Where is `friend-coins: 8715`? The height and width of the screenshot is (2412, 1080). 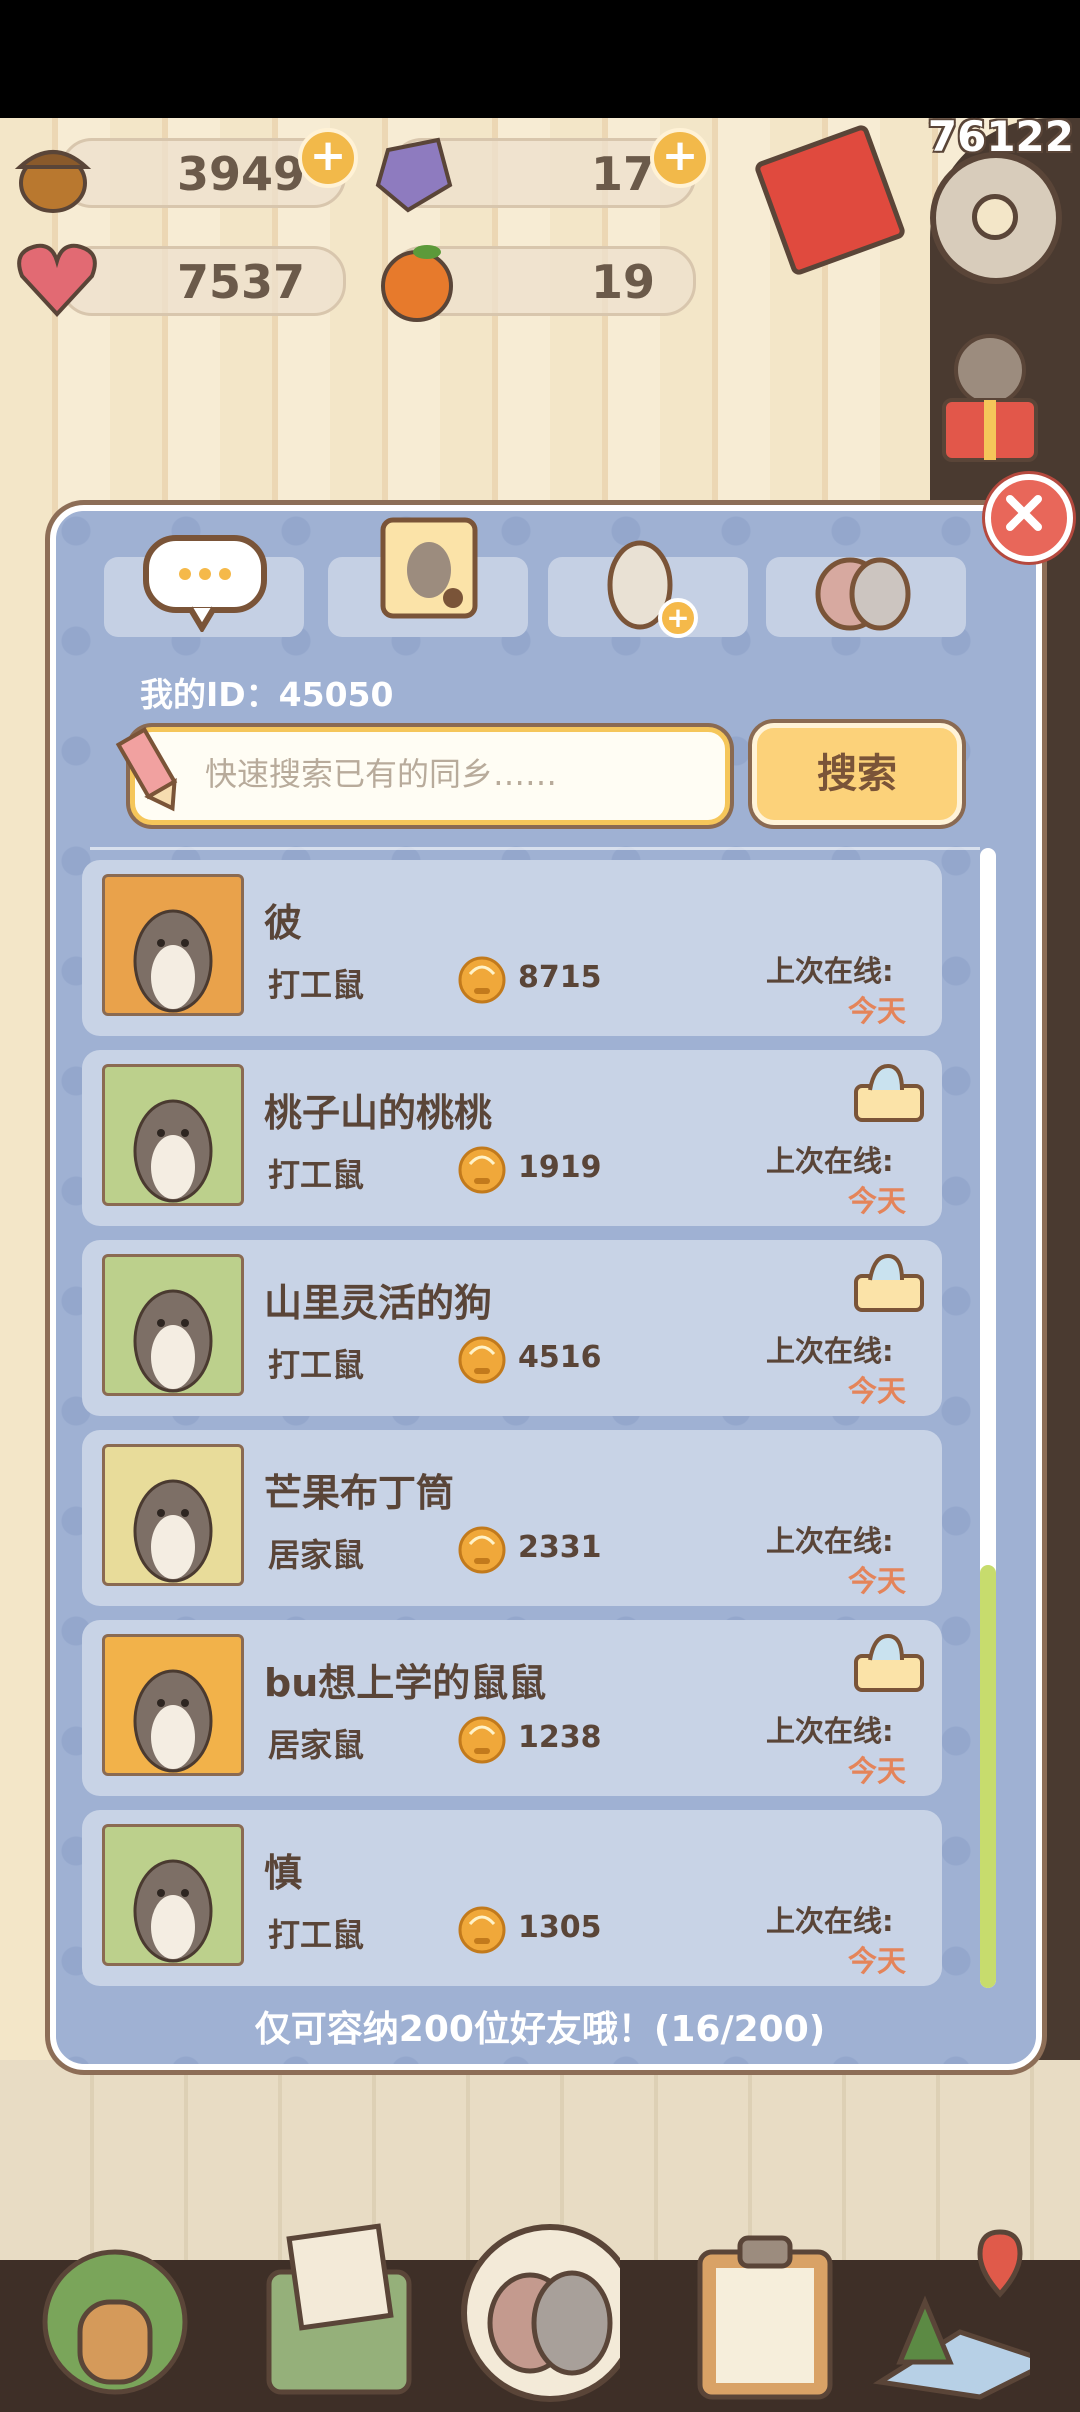
friend-coins: 8715 is located at coordinates (560, 977).